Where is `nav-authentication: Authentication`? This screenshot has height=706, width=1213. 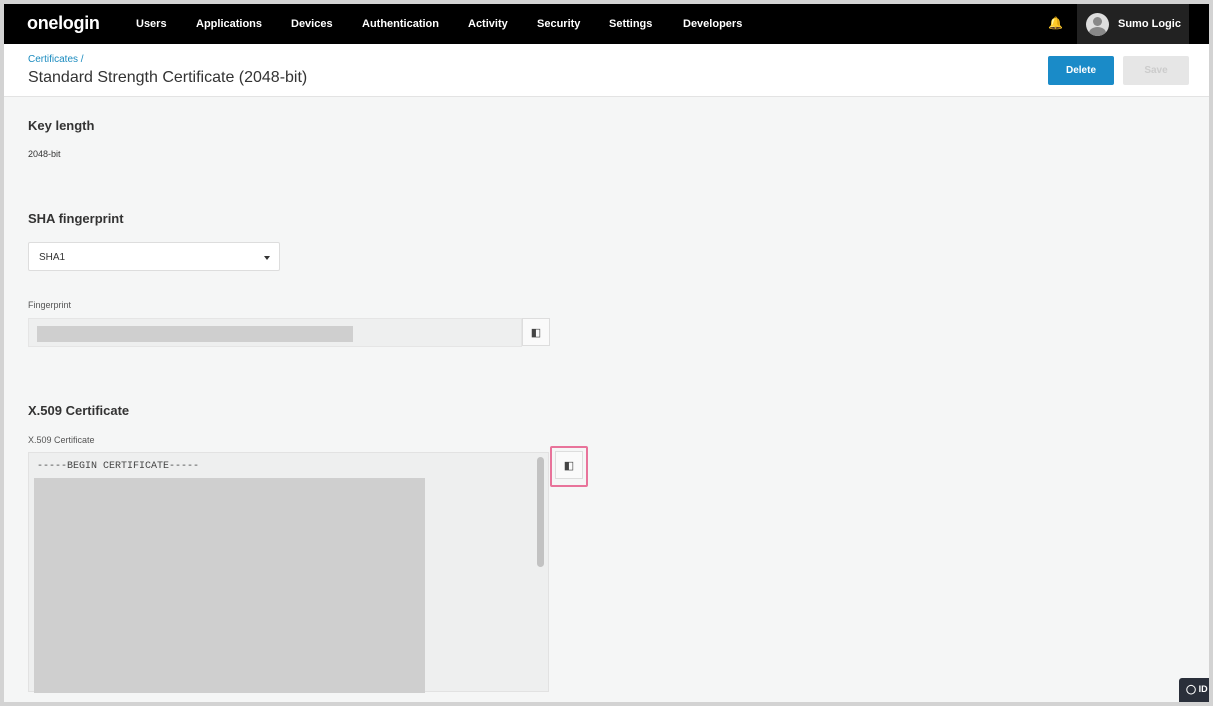 nav-authentication: Authentication is located at coordinates (400, 24).